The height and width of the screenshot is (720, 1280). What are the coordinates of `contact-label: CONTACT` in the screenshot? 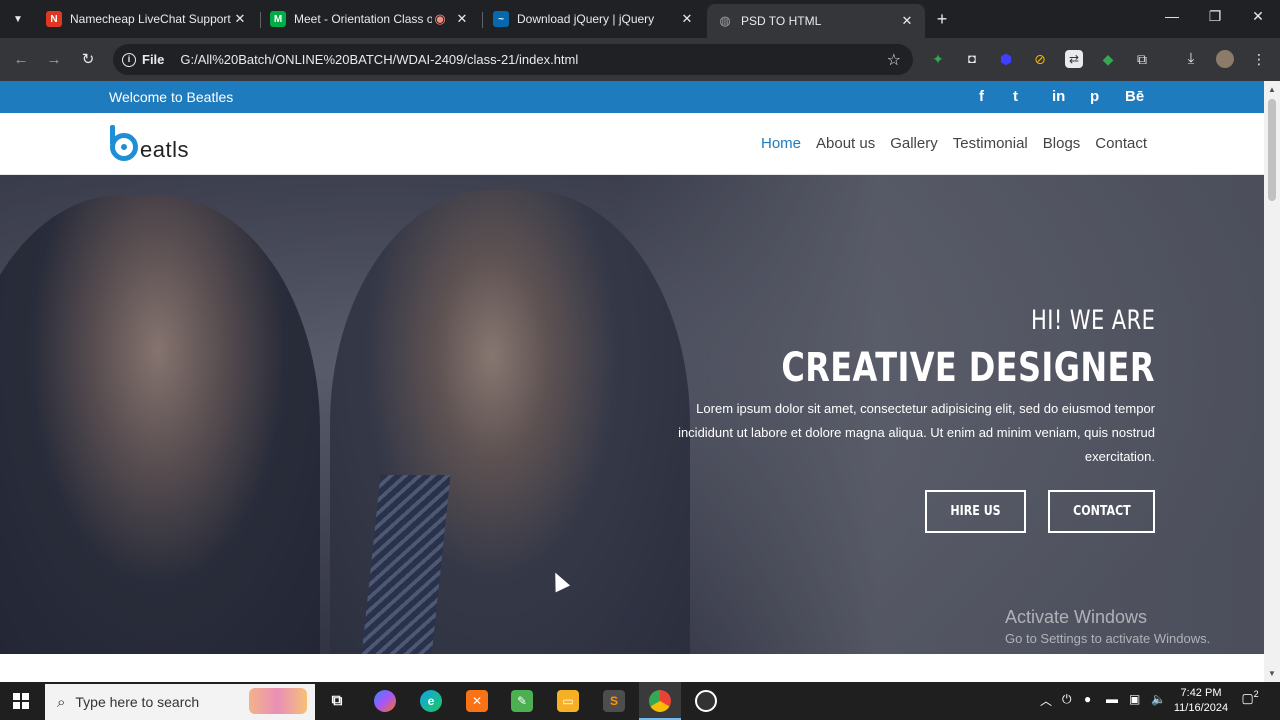 It's located at (1101, 511).